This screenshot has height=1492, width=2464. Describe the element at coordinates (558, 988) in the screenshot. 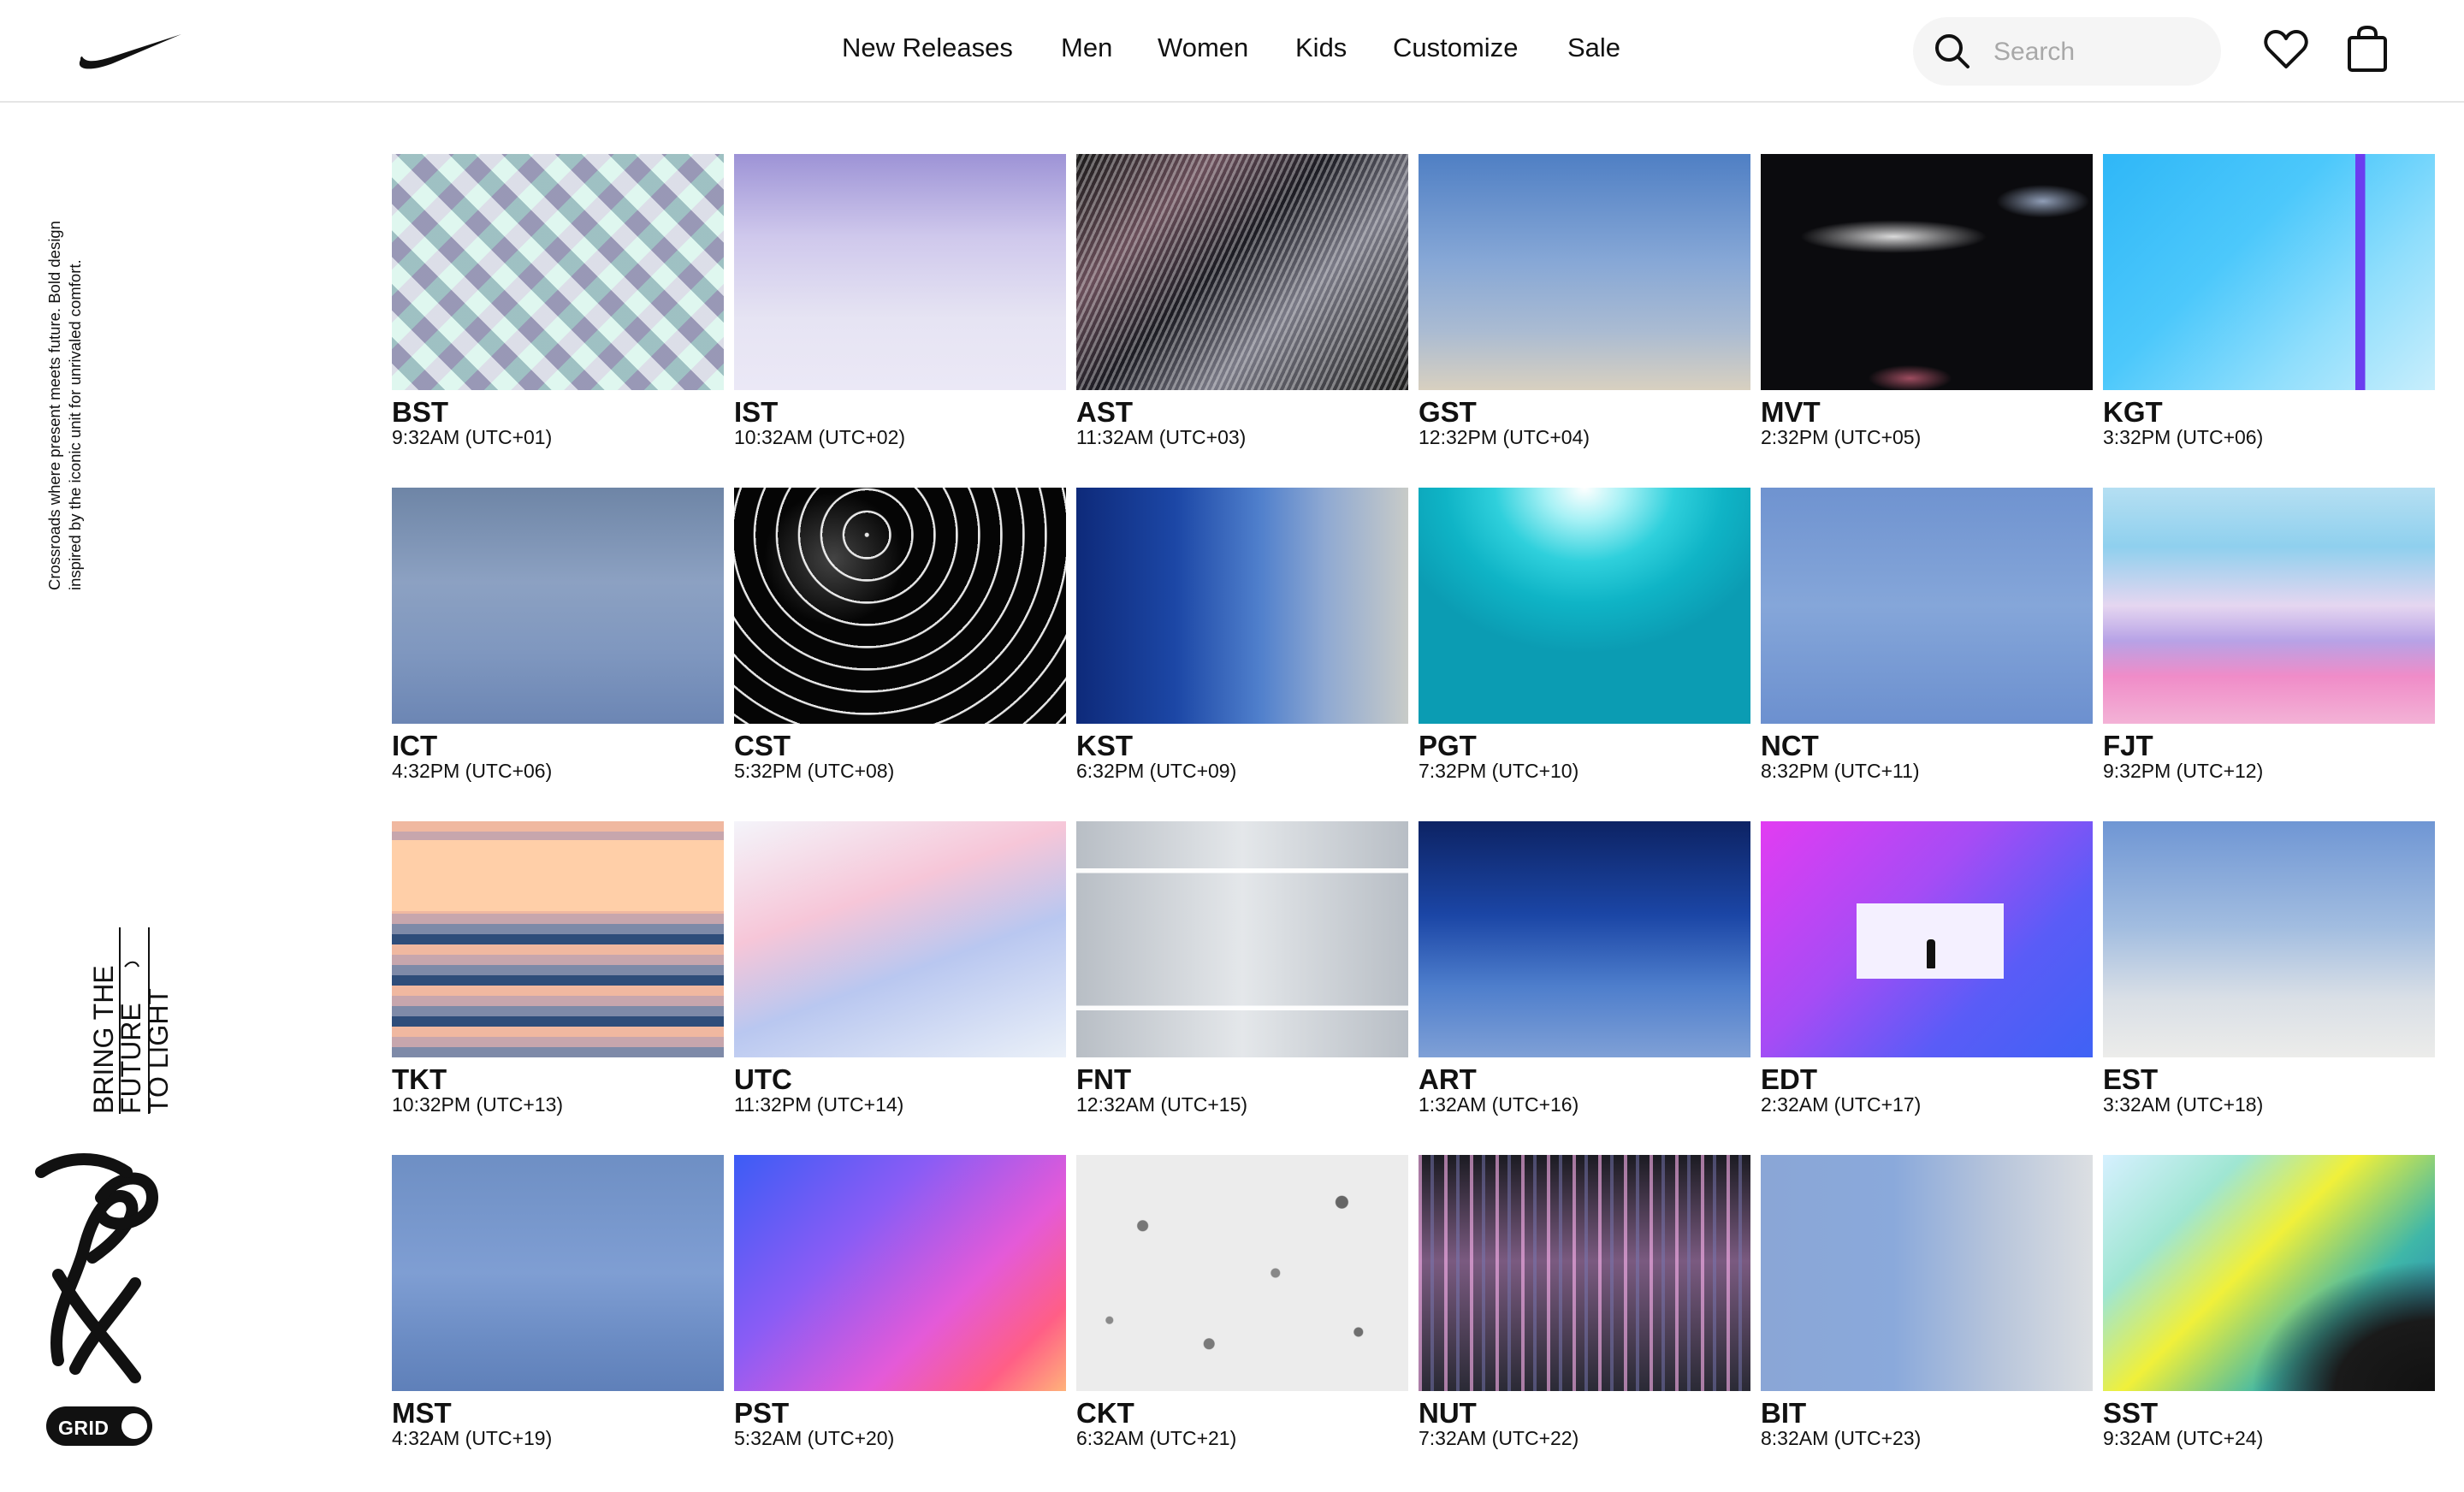

I see `timezone-tile: TKT 10:32PM (UTC+13)` at that location.